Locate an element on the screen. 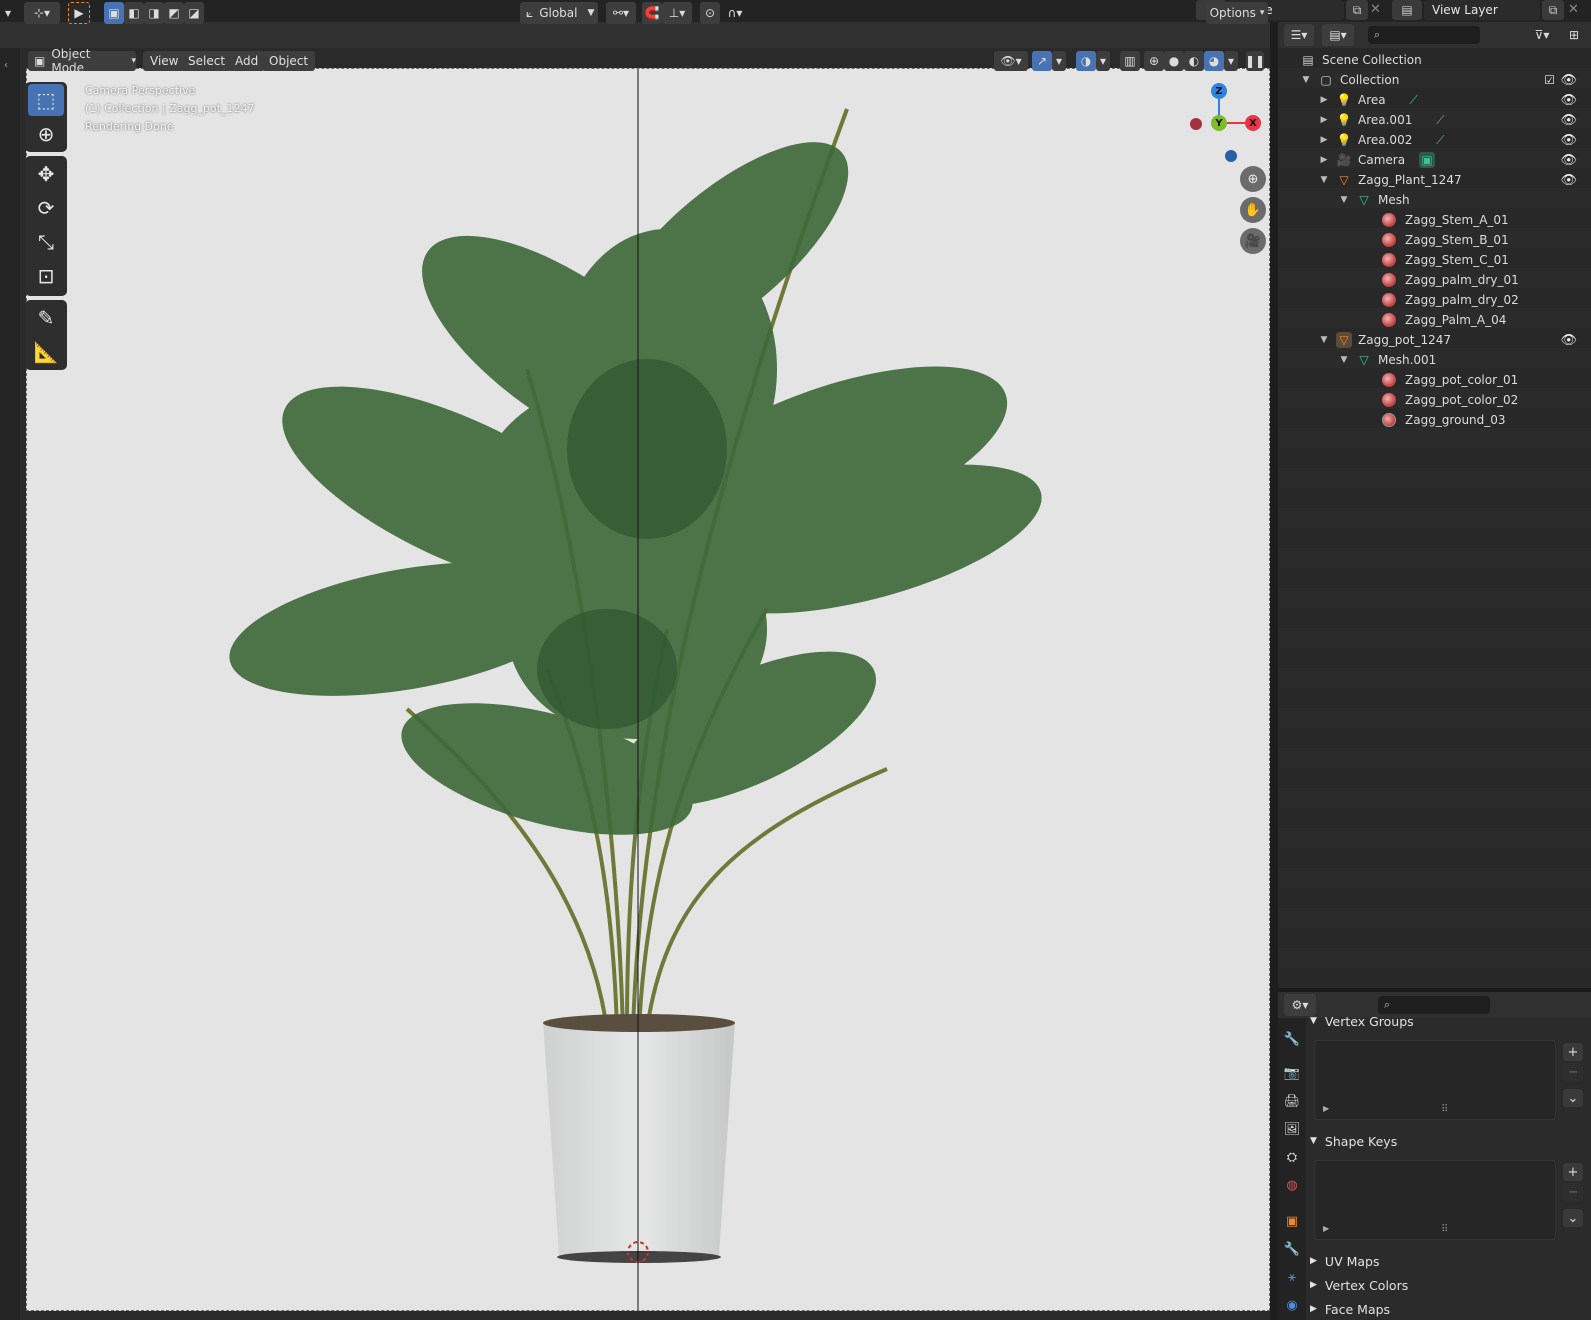 This screenshot has height=1320, width=1591. camera-view-icon: 🎥 is located at coordinates (1253, 241).